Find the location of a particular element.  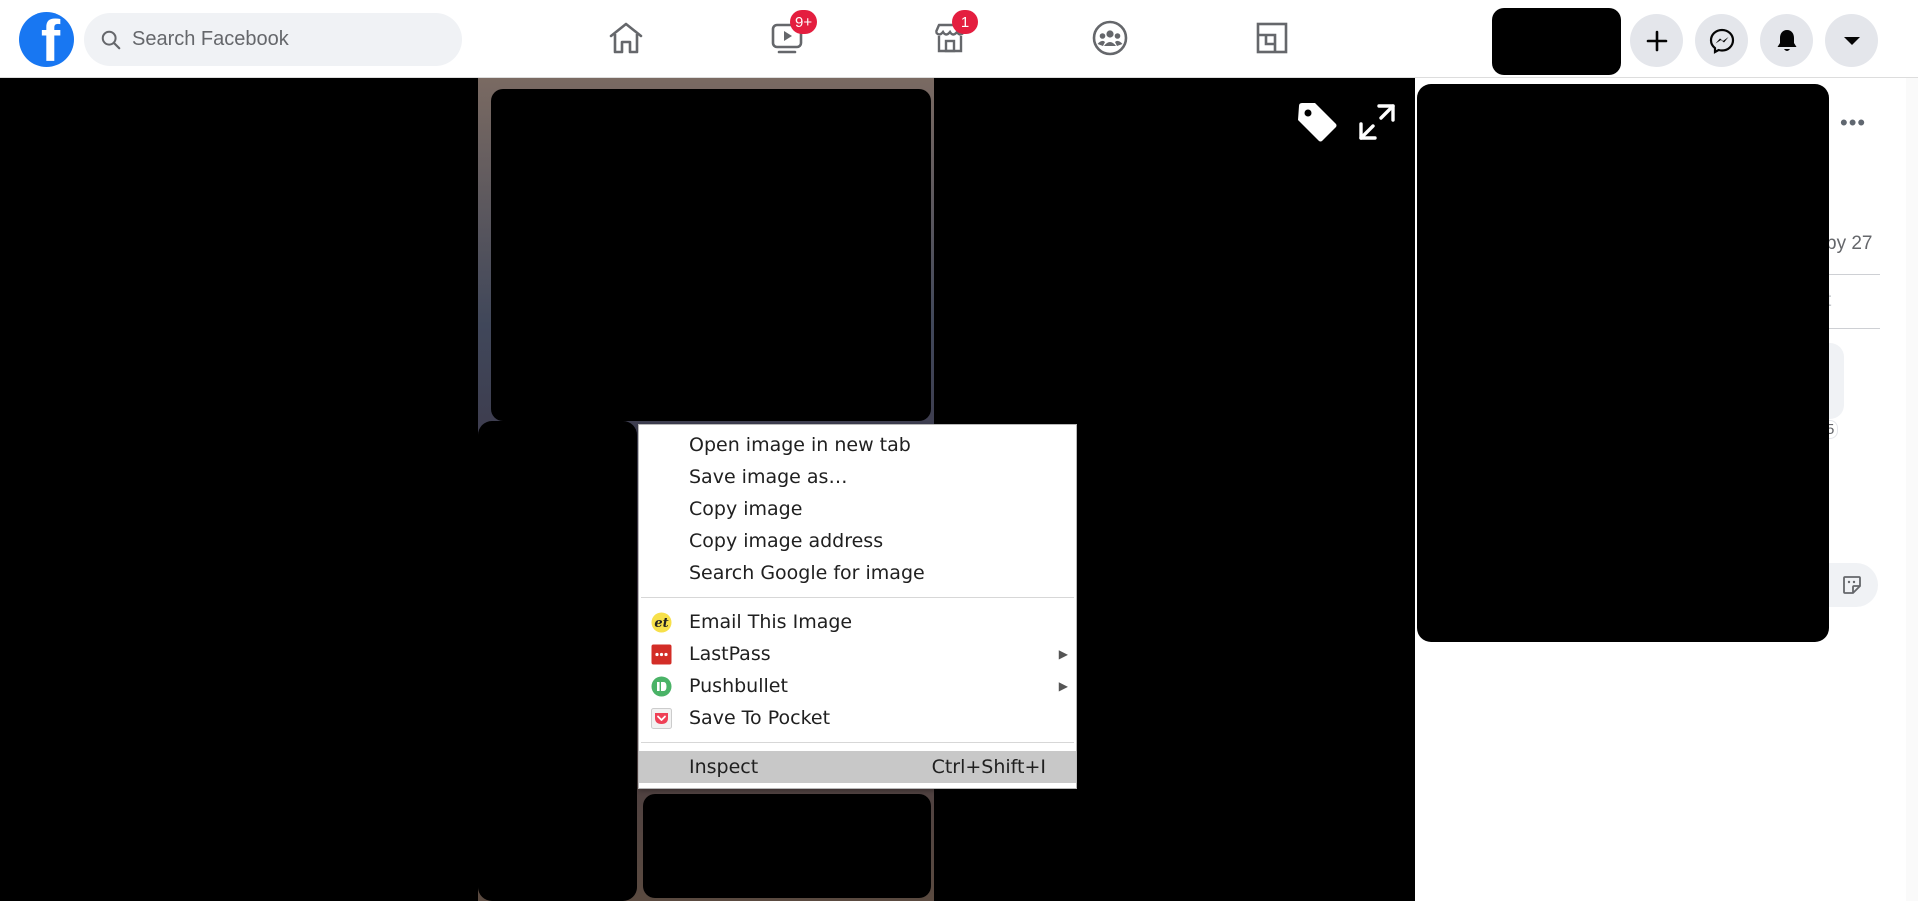

watch-badge: 9+ is located at coordinates (804, 22).